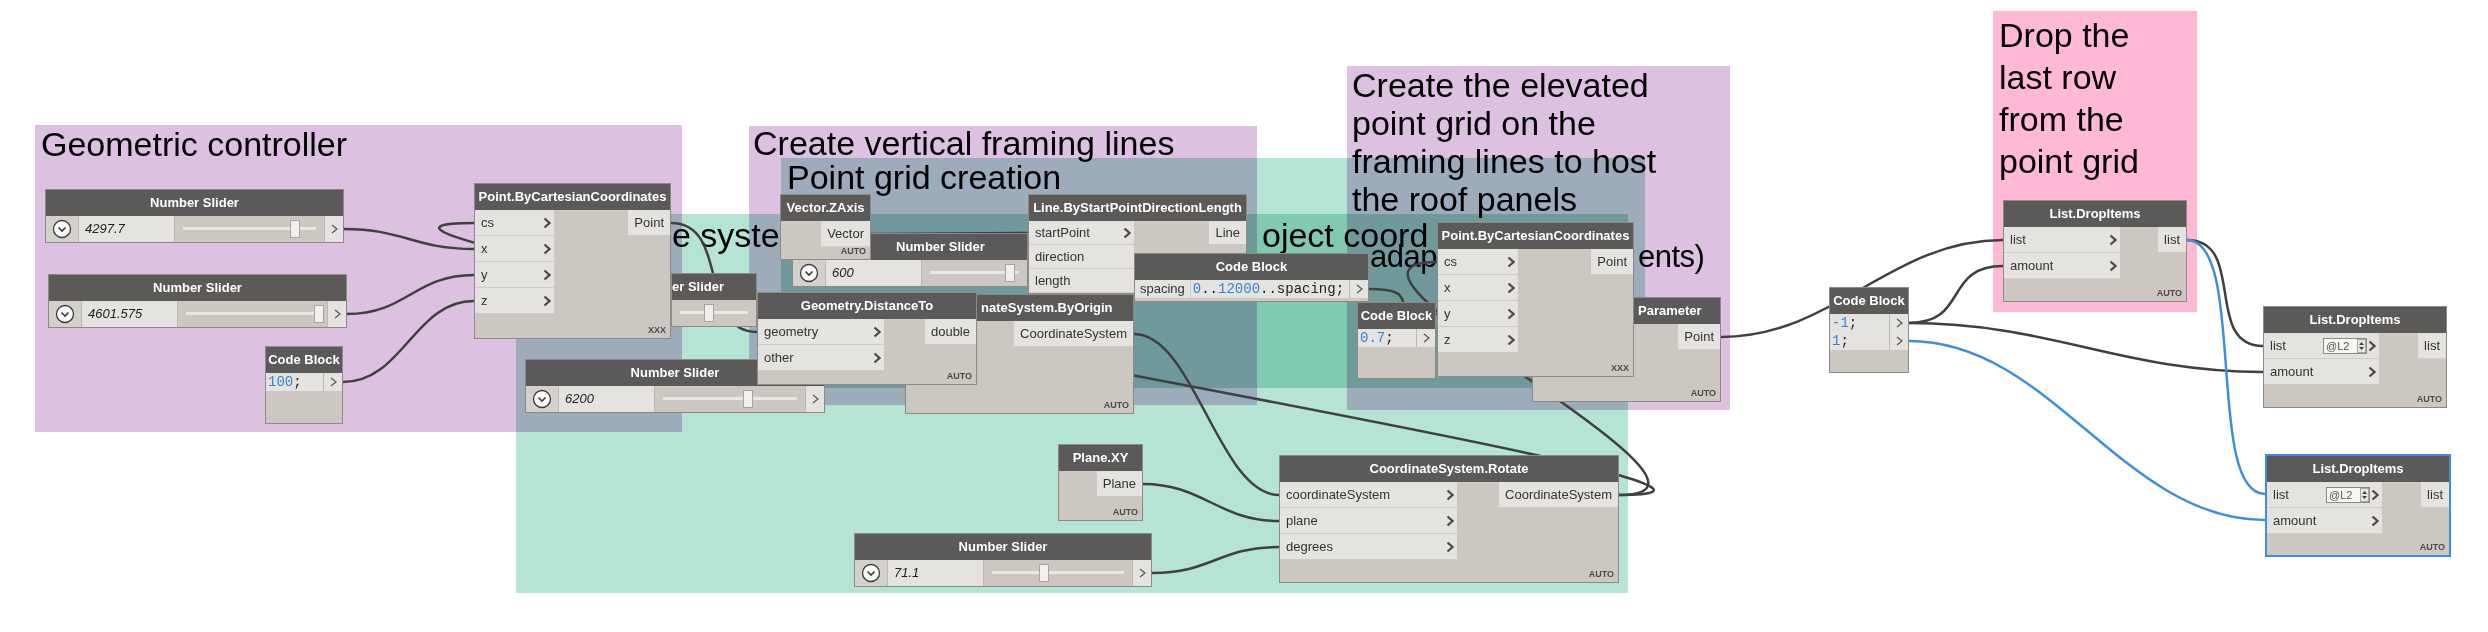 The image size is (2488, 632). Describe the element at coordinates (1869, 330) in the screenshot. I see `code-block-node: Code Block -1; 1;` at that location.